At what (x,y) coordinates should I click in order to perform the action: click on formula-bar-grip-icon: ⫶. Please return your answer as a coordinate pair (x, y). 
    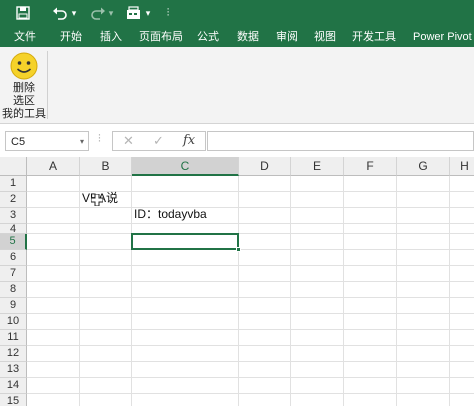
    Looking at the image, I should click on (99, 139).